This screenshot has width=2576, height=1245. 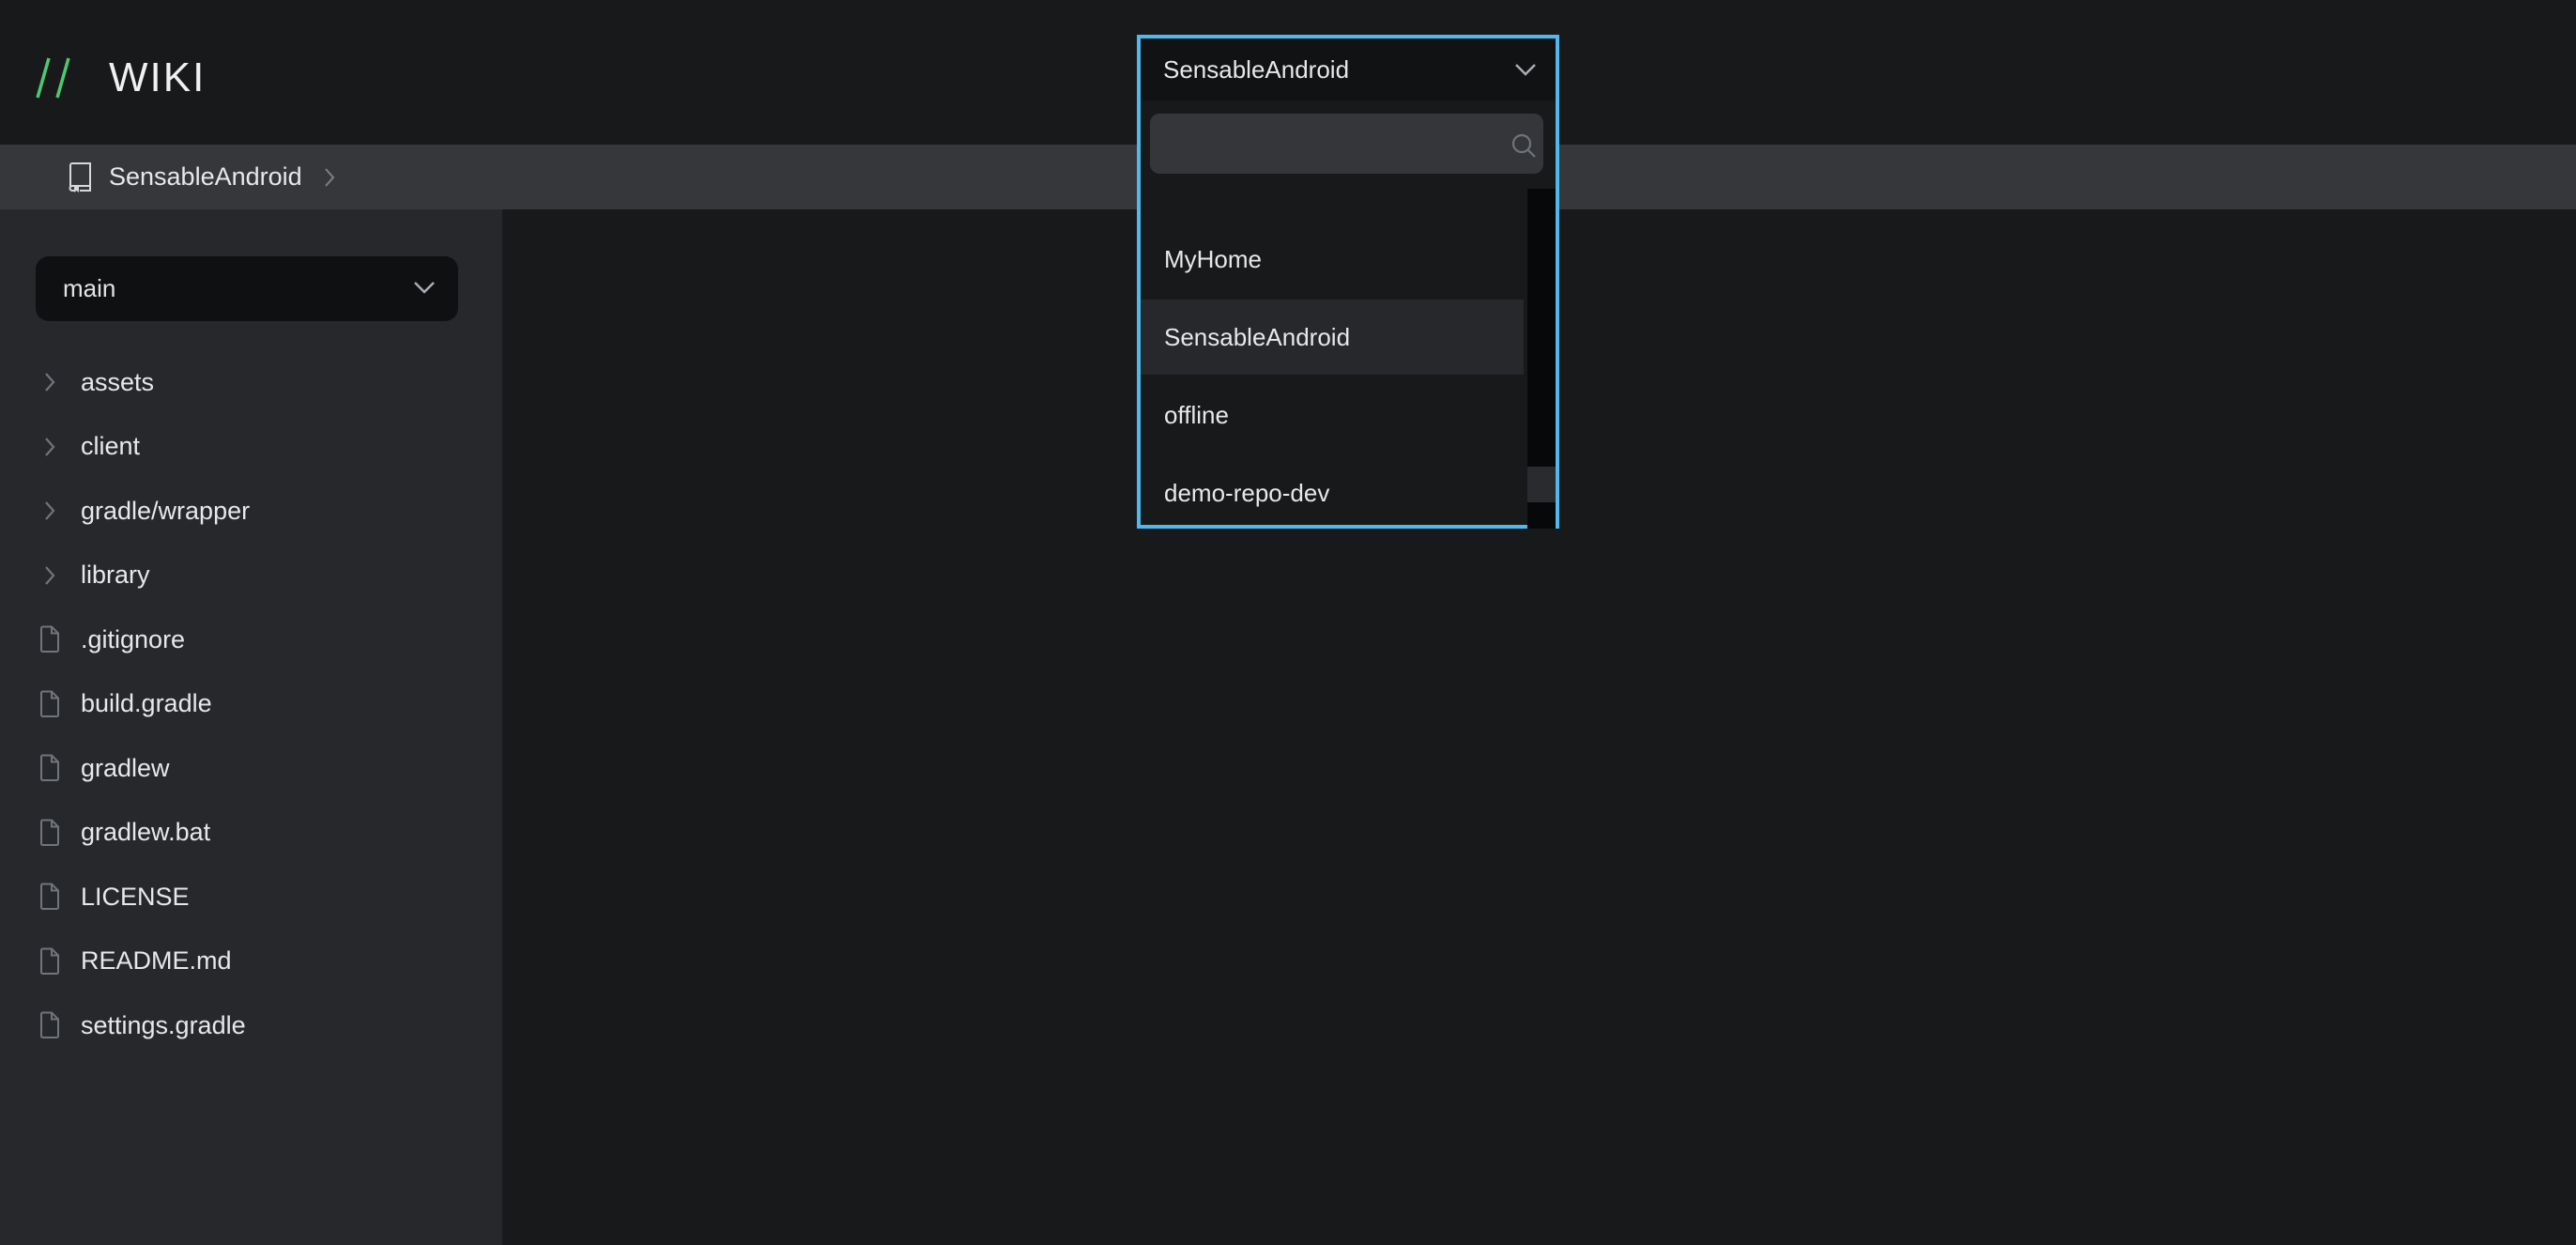 What do you see at coordinates (1542, 359) in the screenshot?
I see `repo-options-scrollbar` at bounding box center [1542, 359].